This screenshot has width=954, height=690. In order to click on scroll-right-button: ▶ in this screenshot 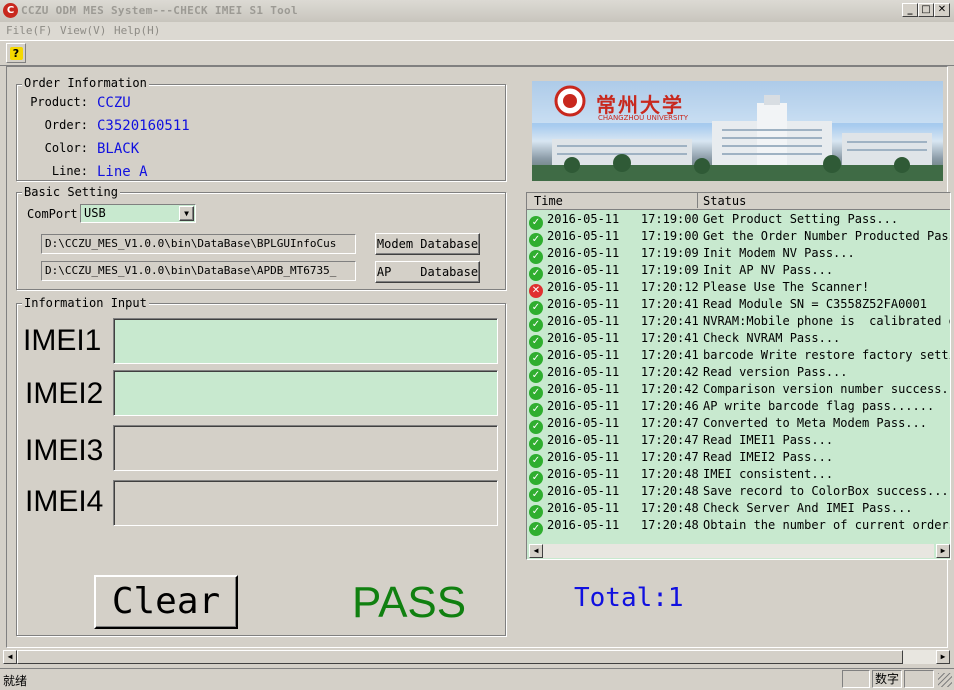, I will do `click(943, 551)`.